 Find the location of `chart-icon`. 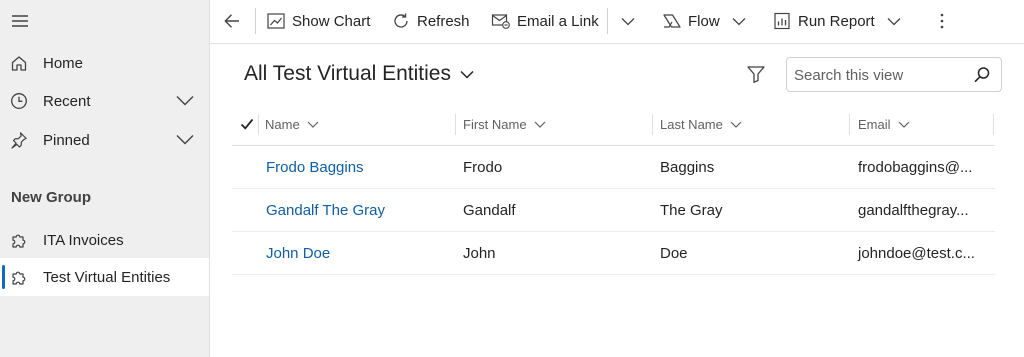

chart-icon is located at coordinates (276, 21).